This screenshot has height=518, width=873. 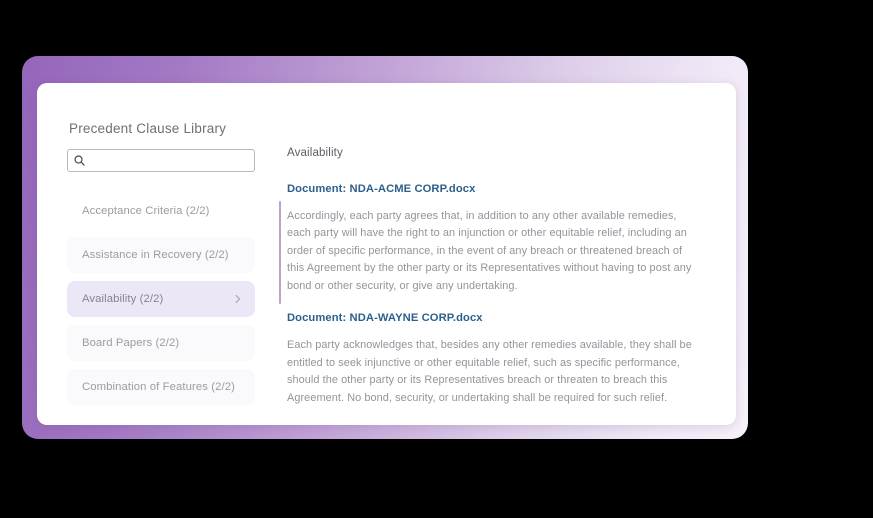 I want to click on sidebar-item-acceptance-criteria: Acceptance Criteria (2/2), so click(x=161, y=211).